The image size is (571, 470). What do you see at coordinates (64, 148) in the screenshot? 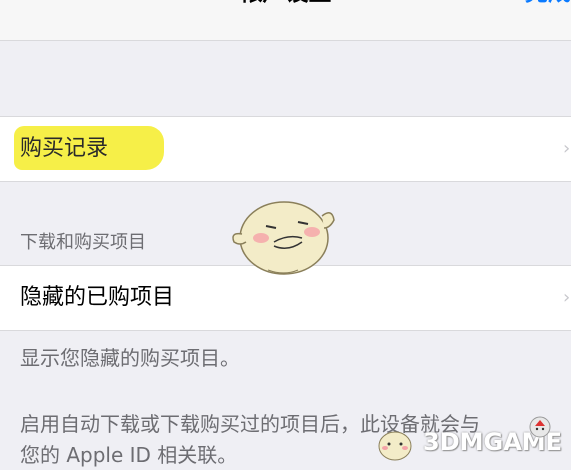
I see `purchase-history-label: 购买记录` at bounding box center [64, 148].